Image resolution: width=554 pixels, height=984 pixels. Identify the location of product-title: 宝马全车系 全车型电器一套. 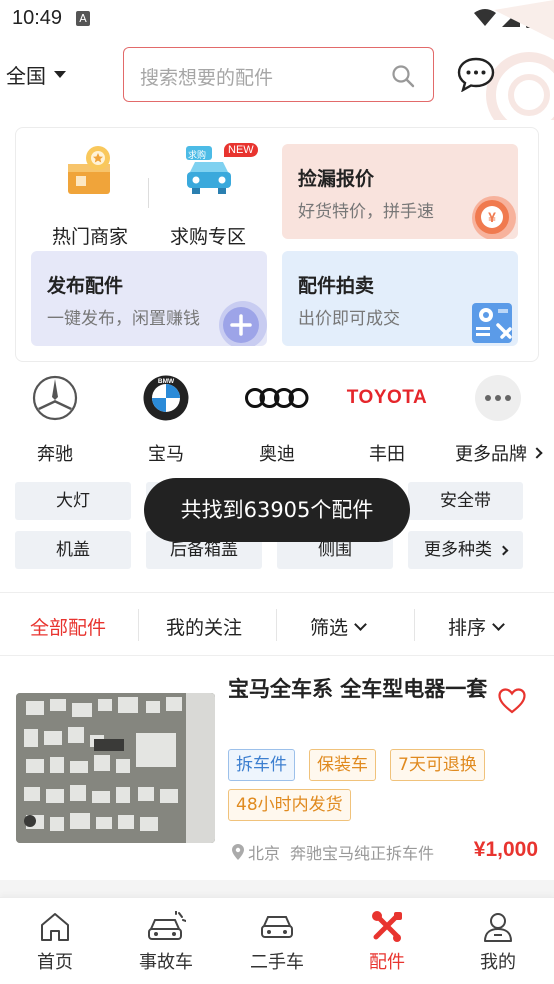
(358, 689).